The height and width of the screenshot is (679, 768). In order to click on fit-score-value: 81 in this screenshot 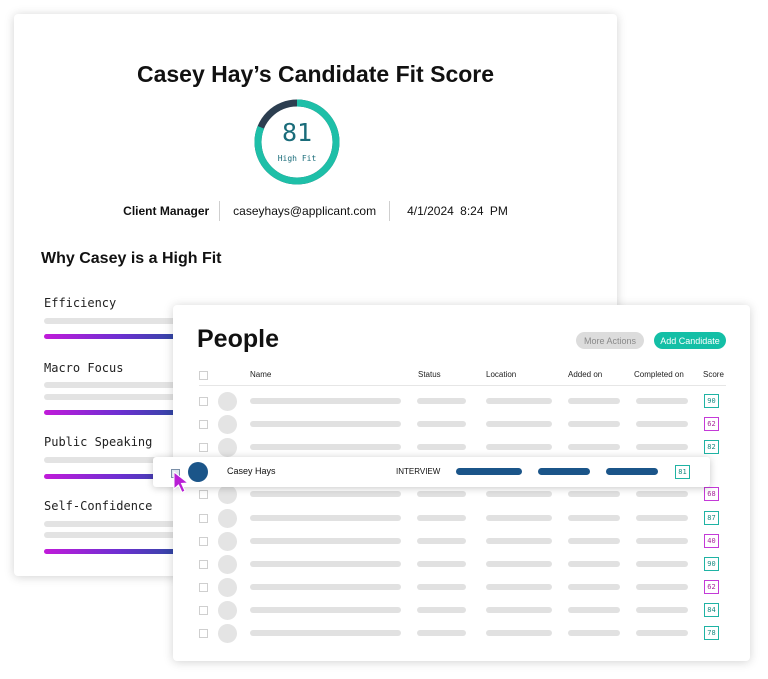, I will do `click(297, 132)`.